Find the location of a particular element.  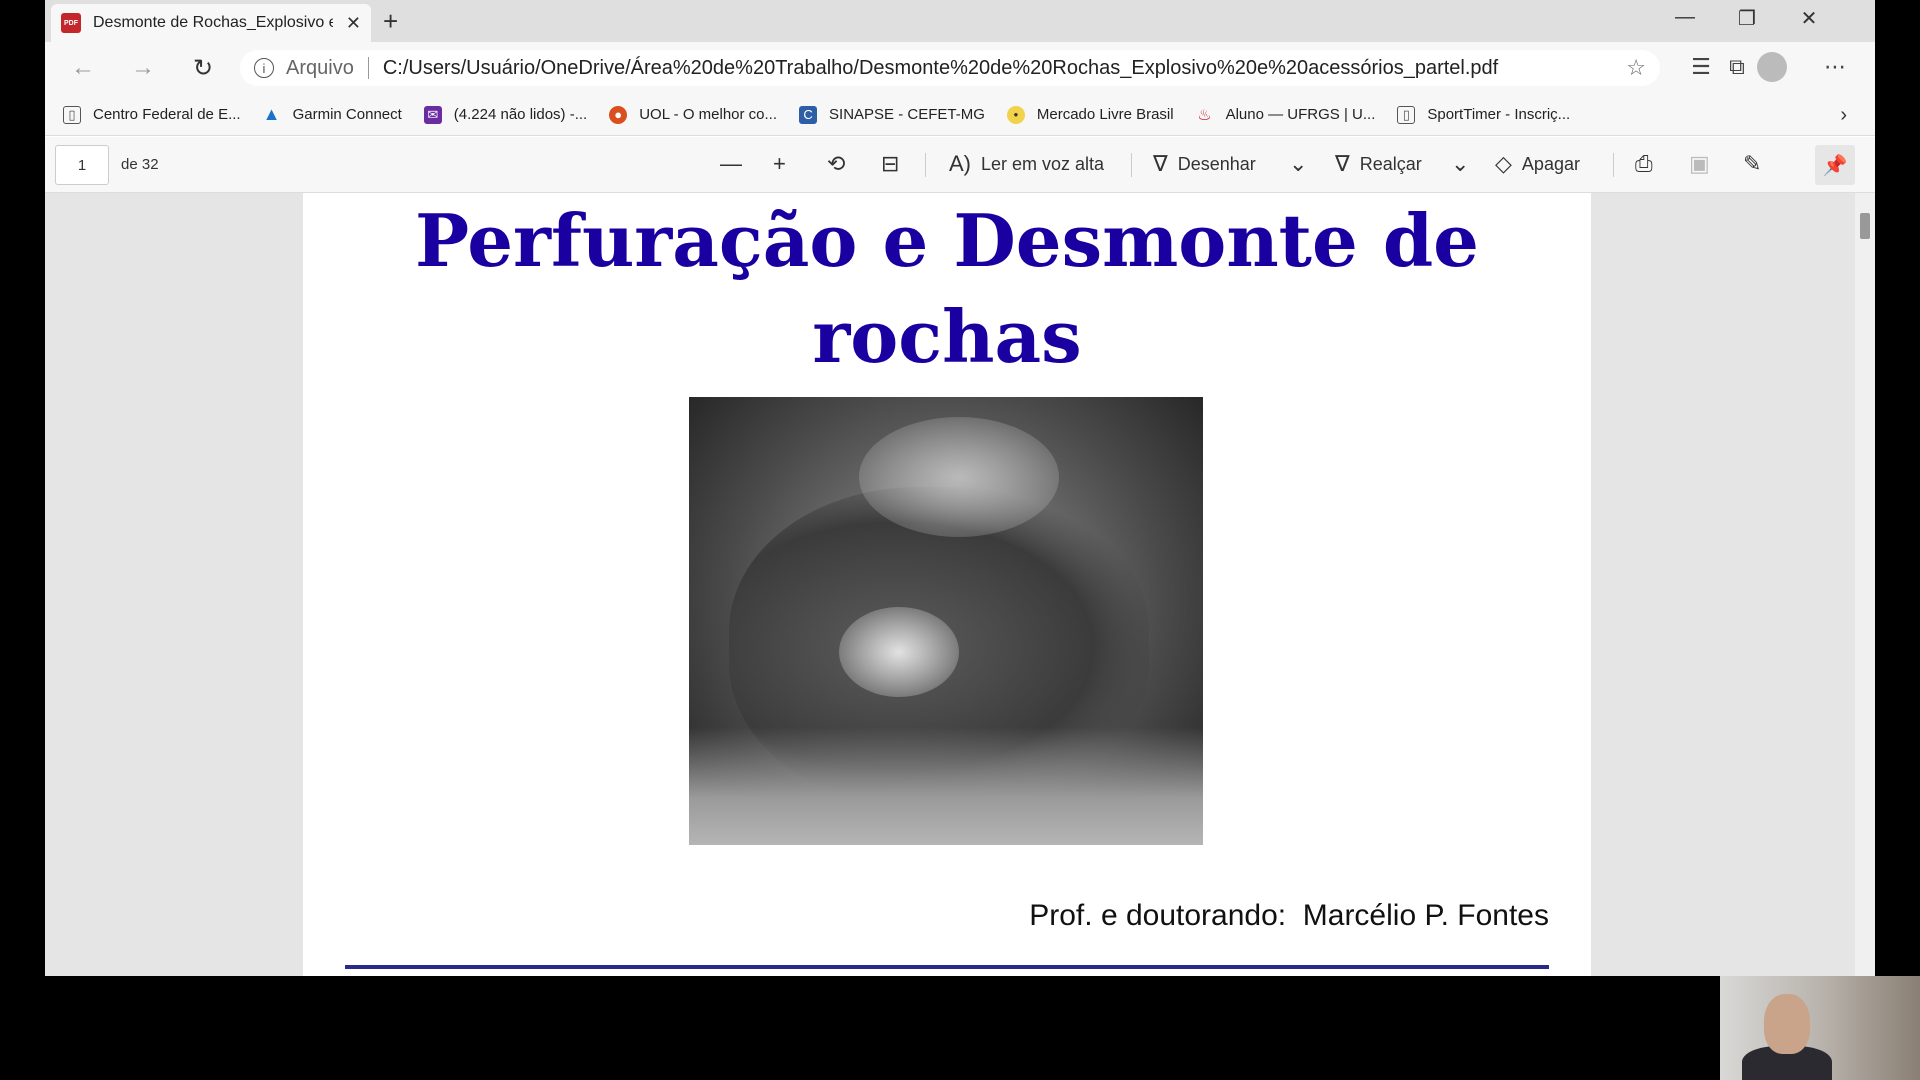

ufrgs-icon: ♨ is located at coordinates (1204, 115).